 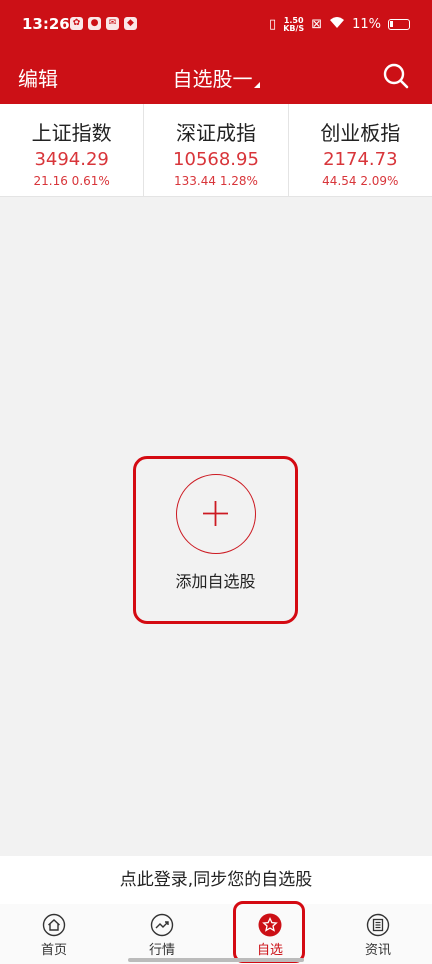 What do you see at coordinates (216, 880) in the screenshot?
I see `login-sync-prompt: 点此登录,同步您的自选股` at bounding box center [216, 880].